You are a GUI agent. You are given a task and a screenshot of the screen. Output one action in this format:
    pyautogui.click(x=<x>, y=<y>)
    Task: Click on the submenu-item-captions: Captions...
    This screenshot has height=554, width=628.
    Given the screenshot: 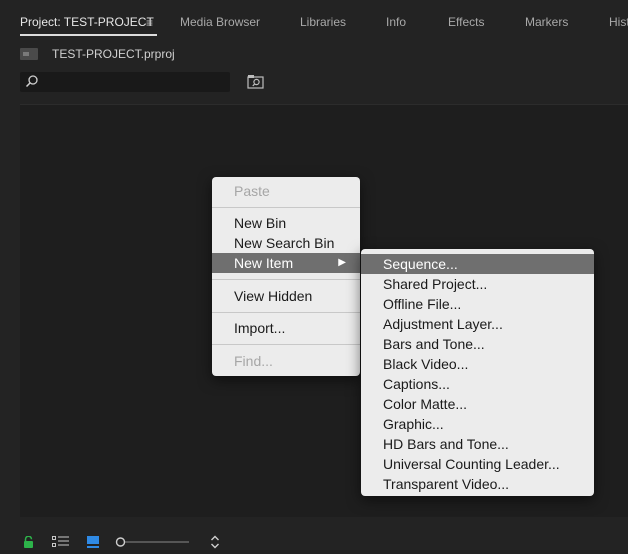 What is the action you would take?
    pyautogui.click(x=477, y=384)
    